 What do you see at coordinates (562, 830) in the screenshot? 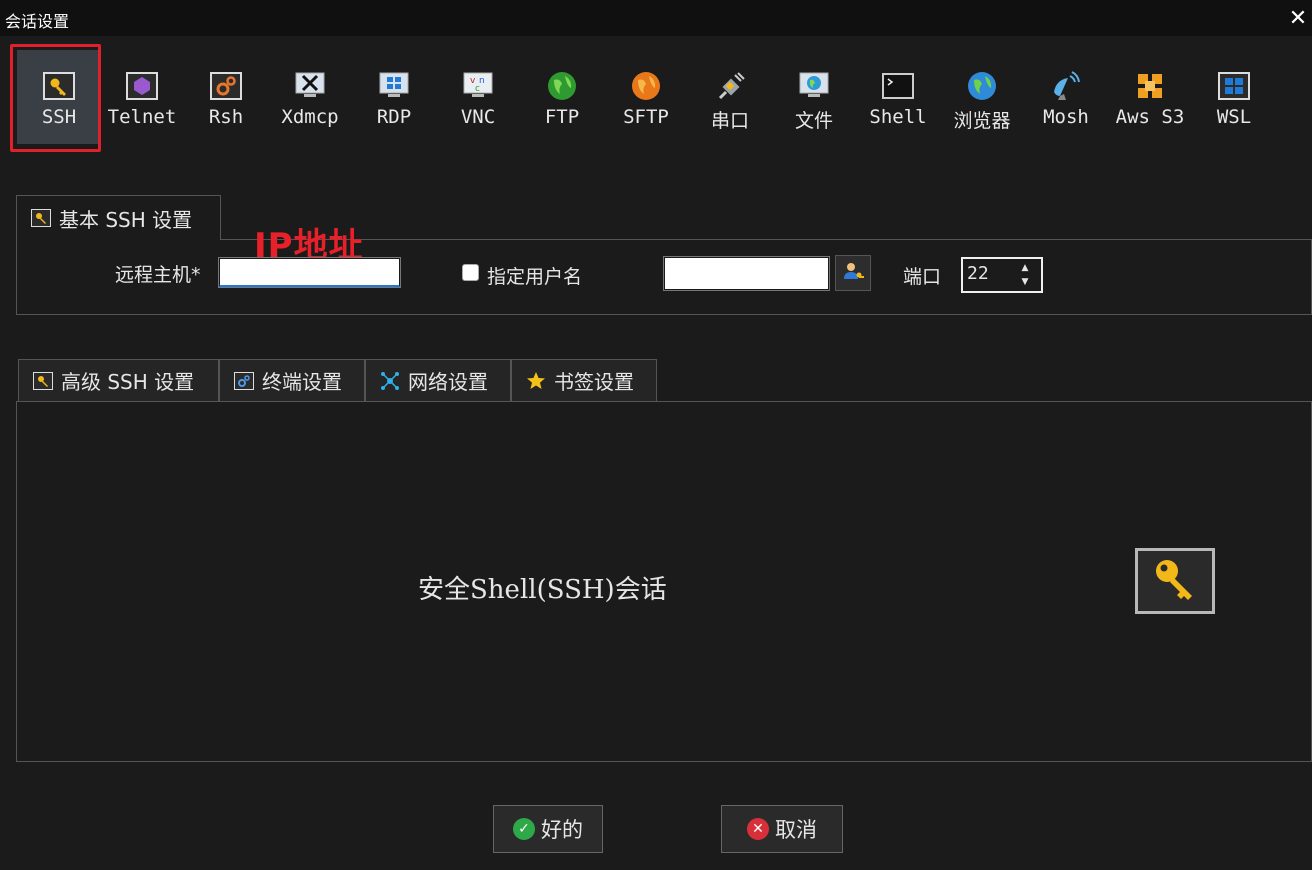
I see `ok-label: 好的` at bounding box center [562, 830].